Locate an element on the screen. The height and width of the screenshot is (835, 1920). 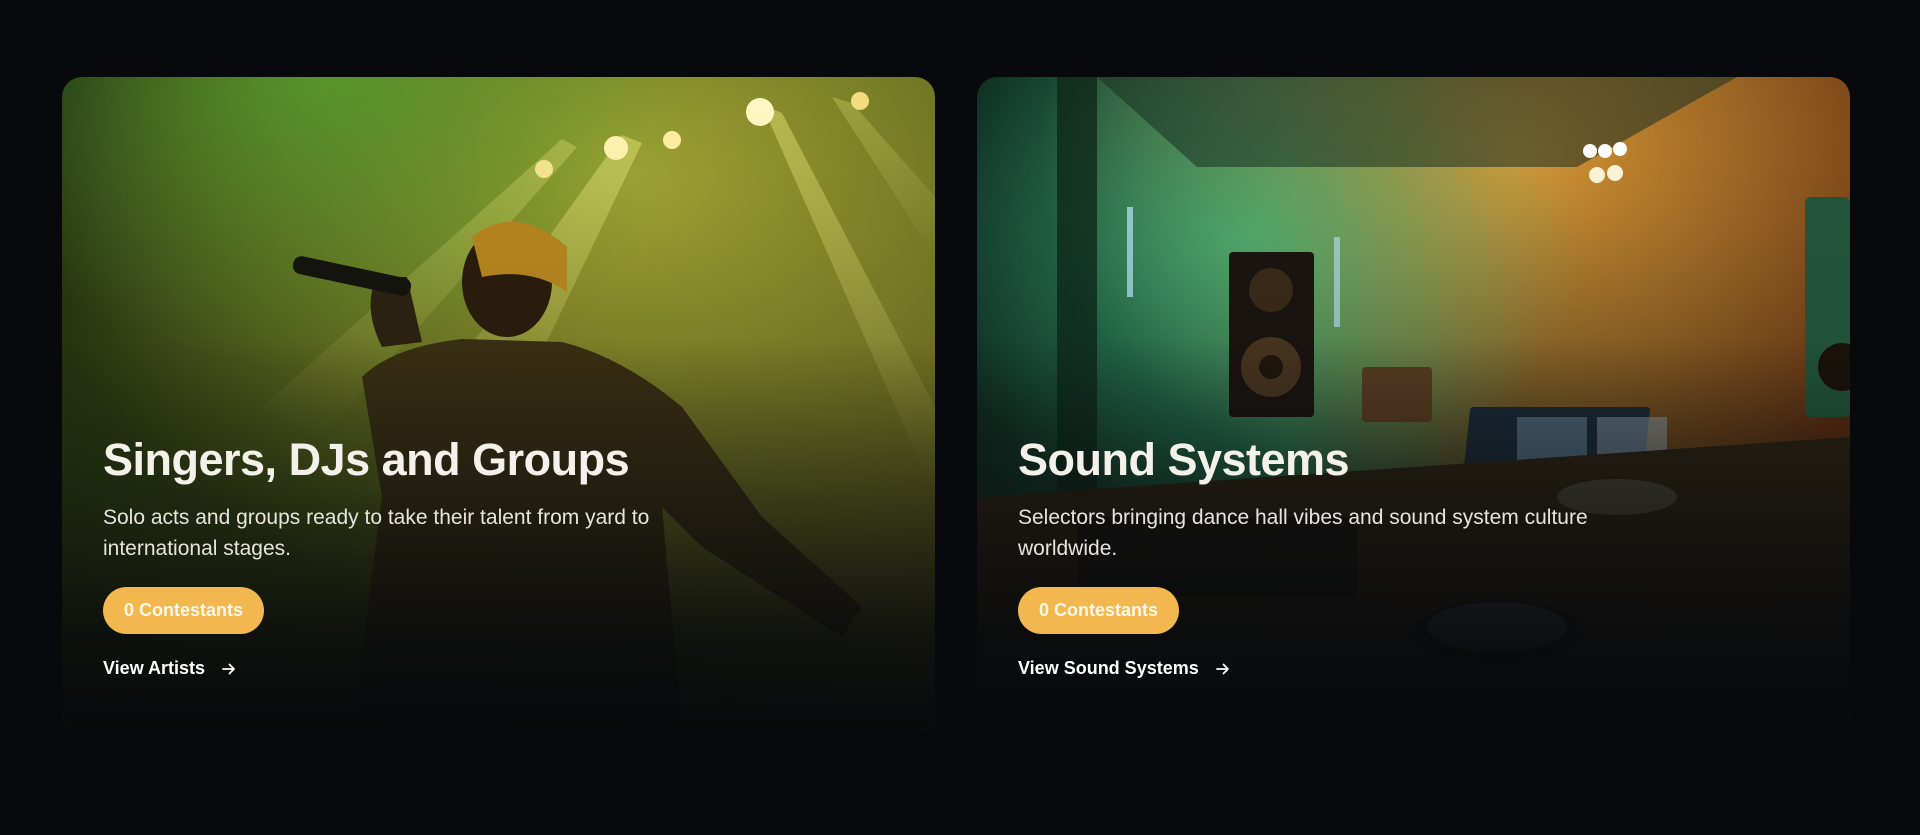
sound-systems-card-title: Sound Systems is located at coordinates (1184, 459).